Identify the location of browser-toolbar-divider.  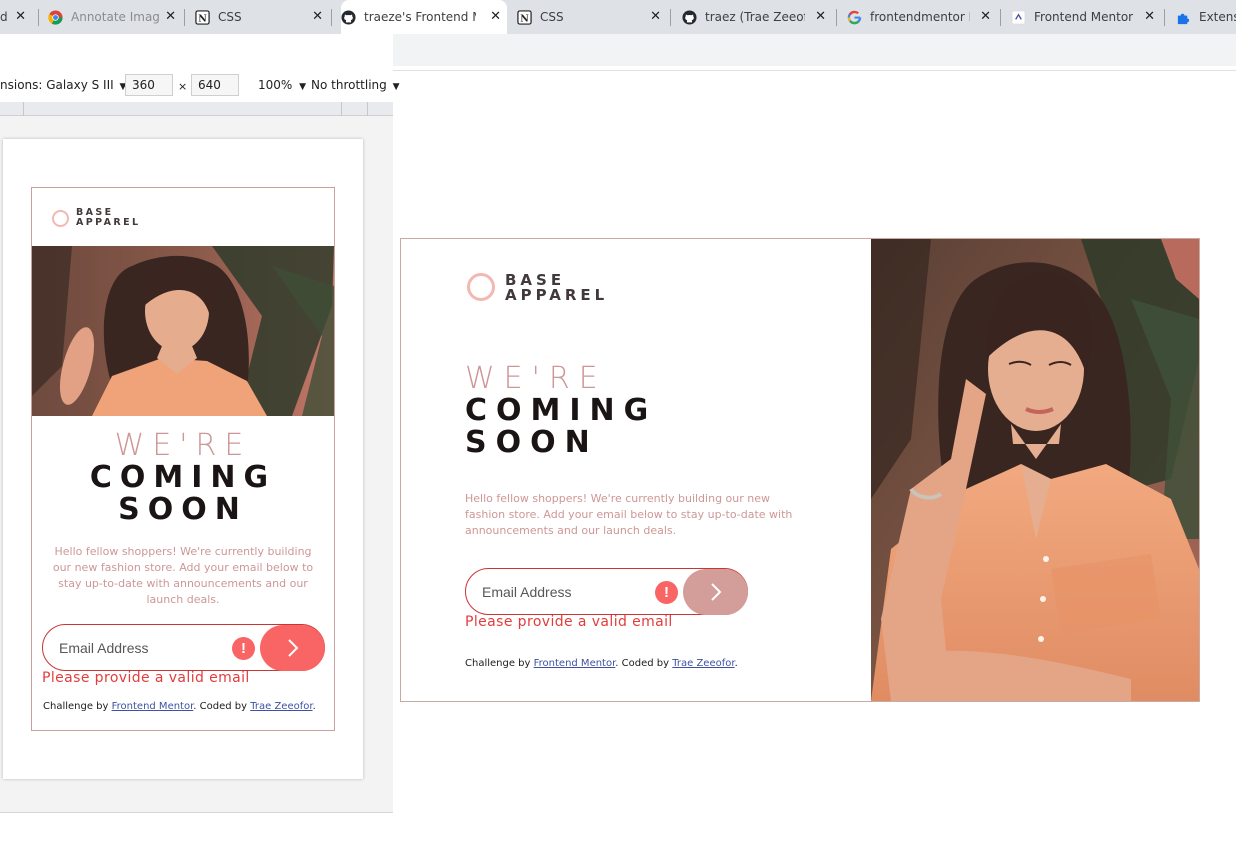
(814, 68).